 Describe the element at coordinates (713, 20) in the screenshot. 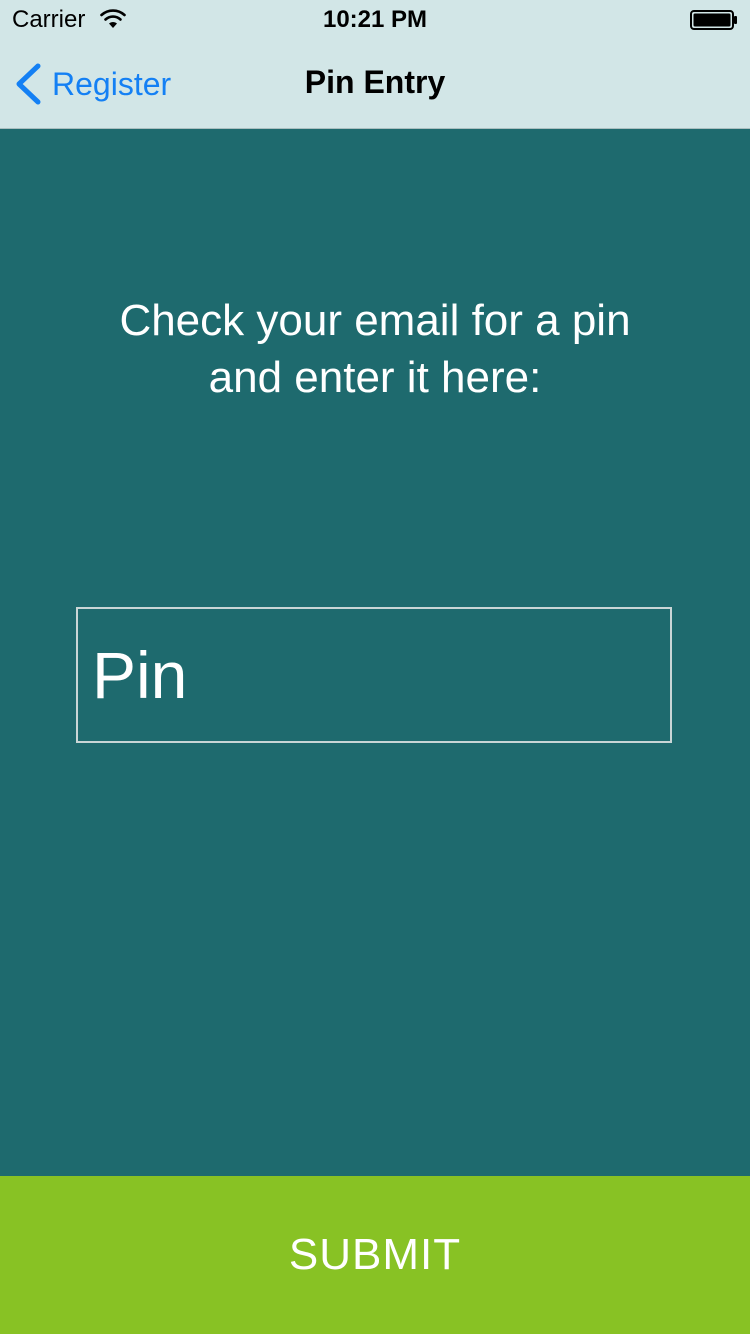

I see `battery-icon` at that location.